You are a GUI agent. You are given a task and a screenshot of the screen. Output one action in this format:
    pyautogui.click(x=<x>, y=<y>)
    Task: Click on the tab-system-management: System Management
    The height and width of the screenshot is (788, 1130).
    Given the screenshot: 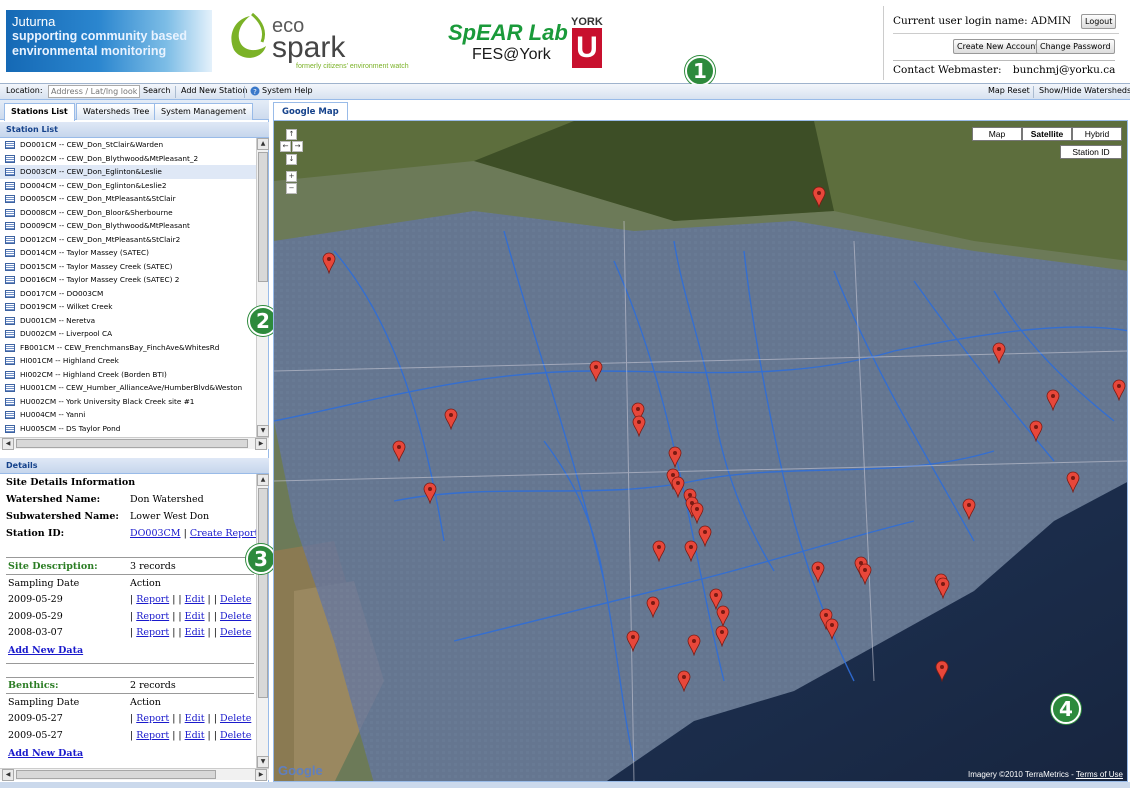 What is the action you would take?
    pyautogui.click(x=204, y=111)
    